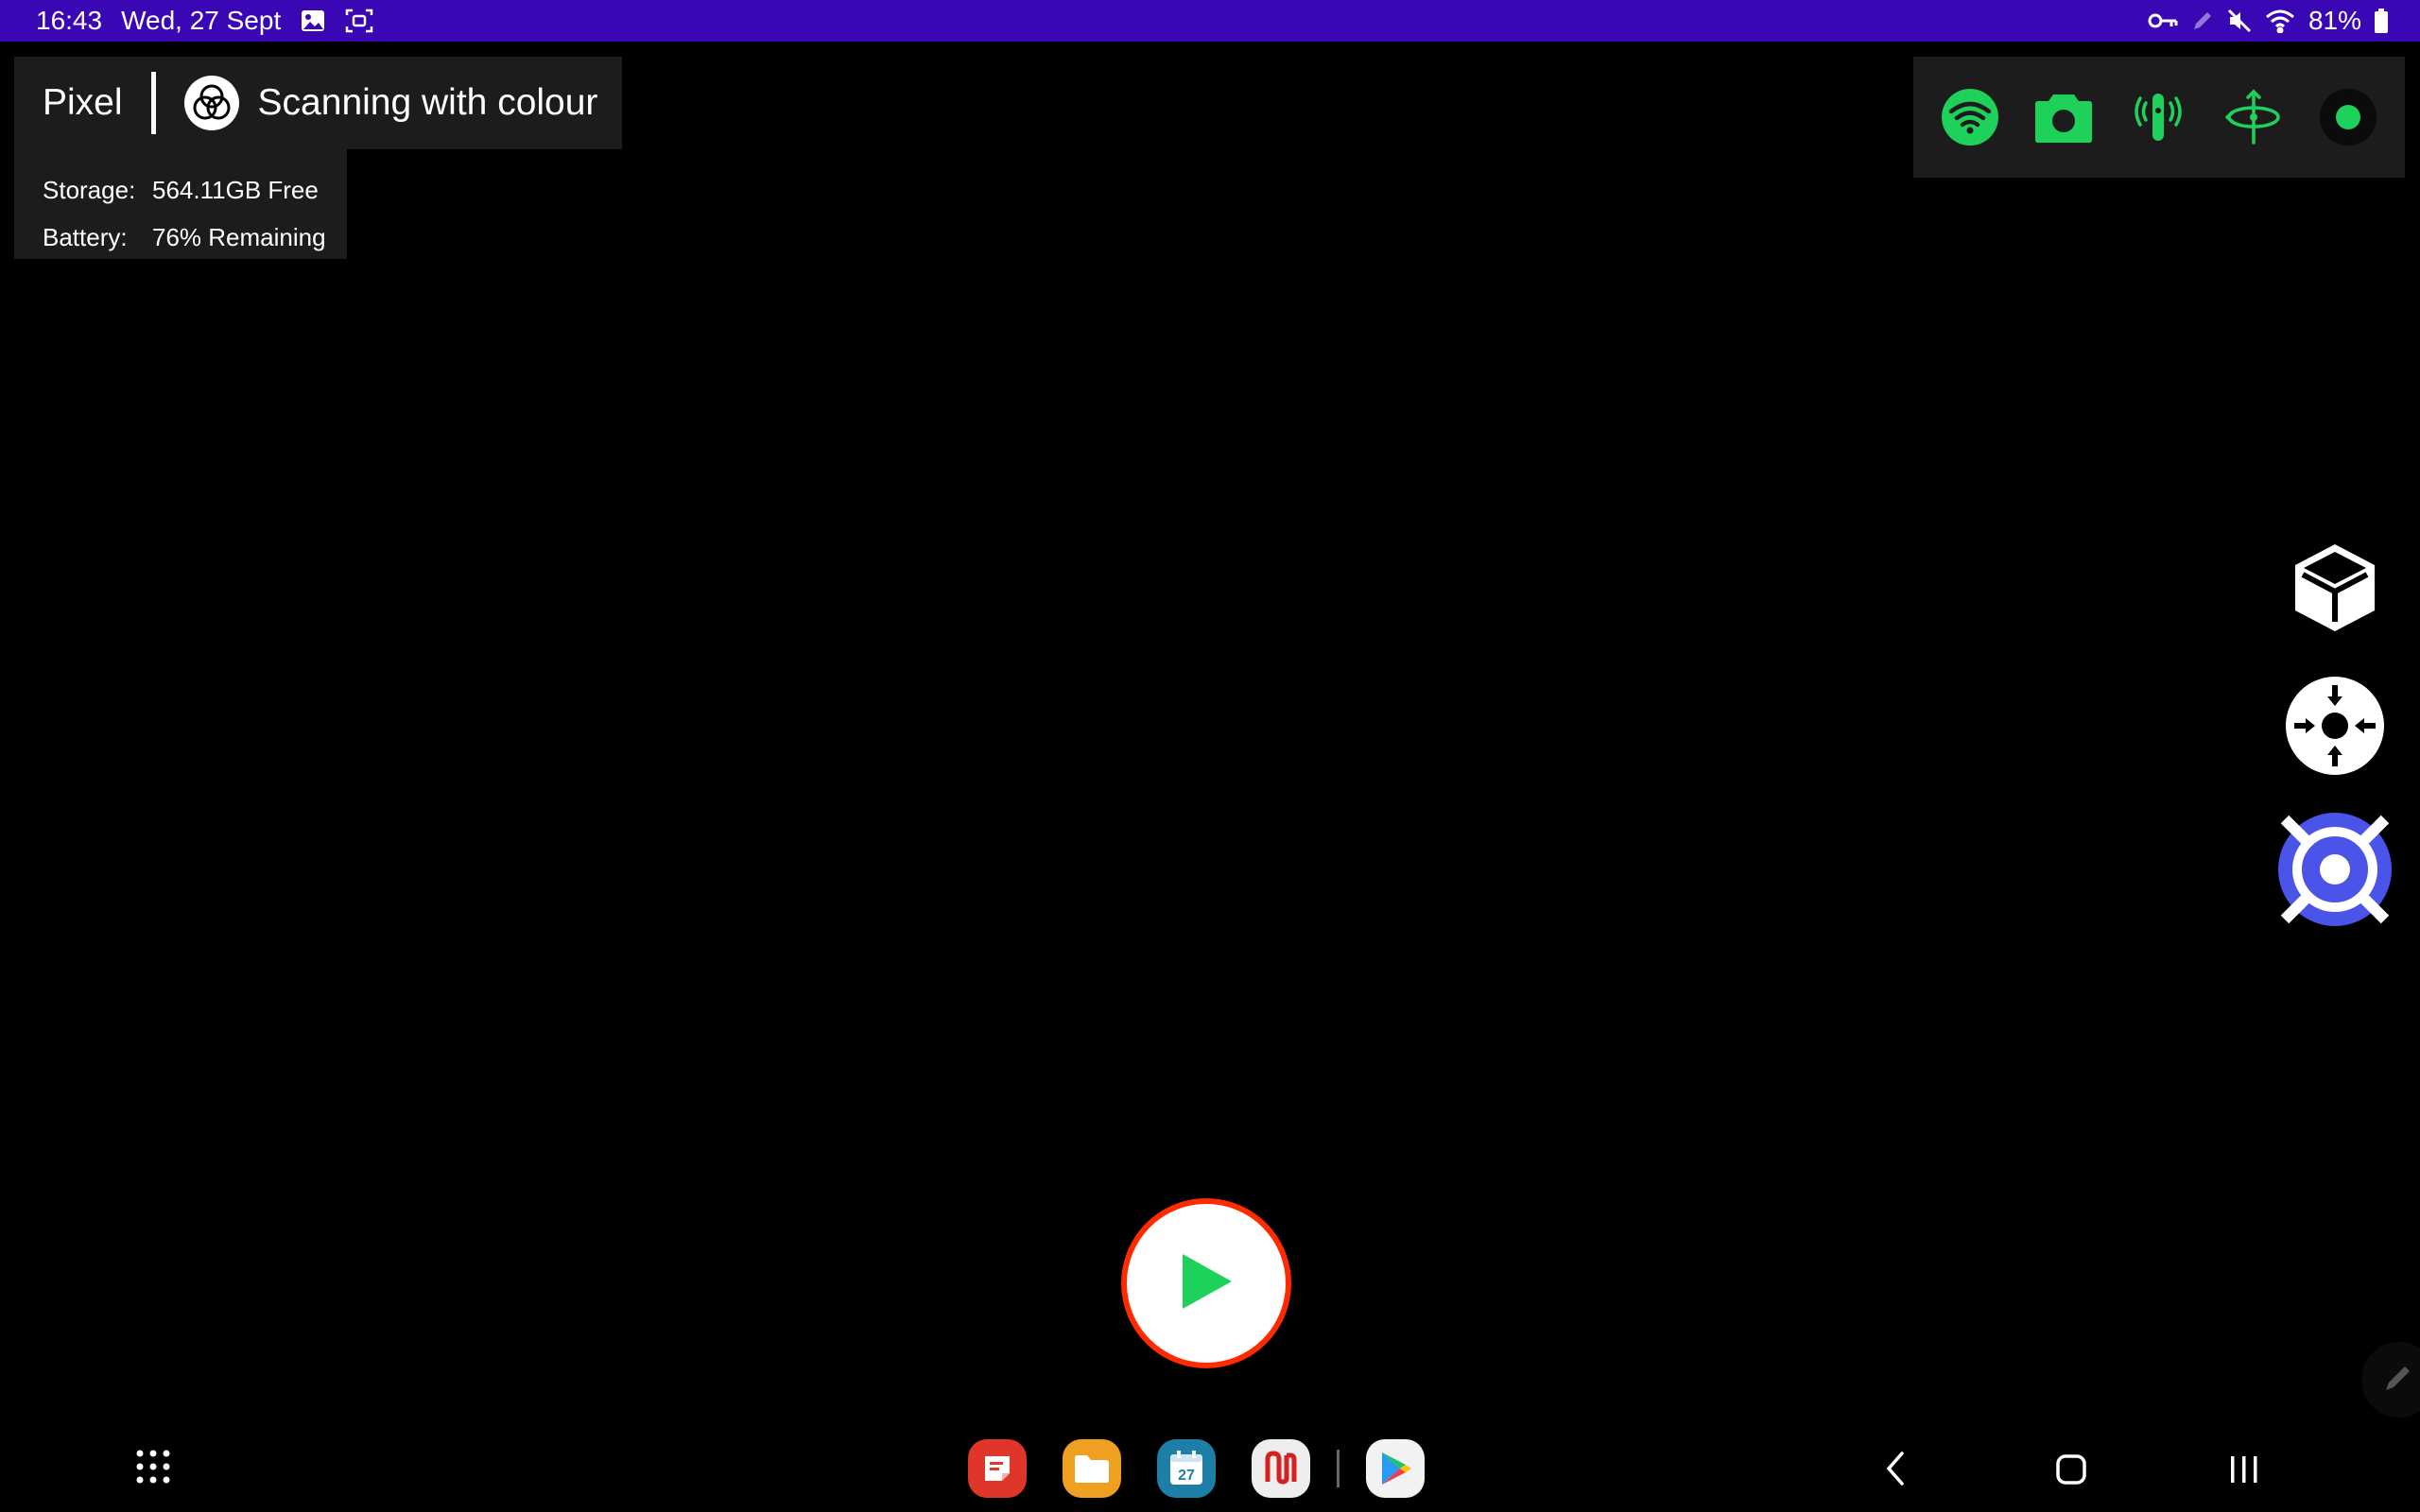 This screenshot has width=2420, height=1512. I want to click on colour-circles-icon, so click(211, 103).